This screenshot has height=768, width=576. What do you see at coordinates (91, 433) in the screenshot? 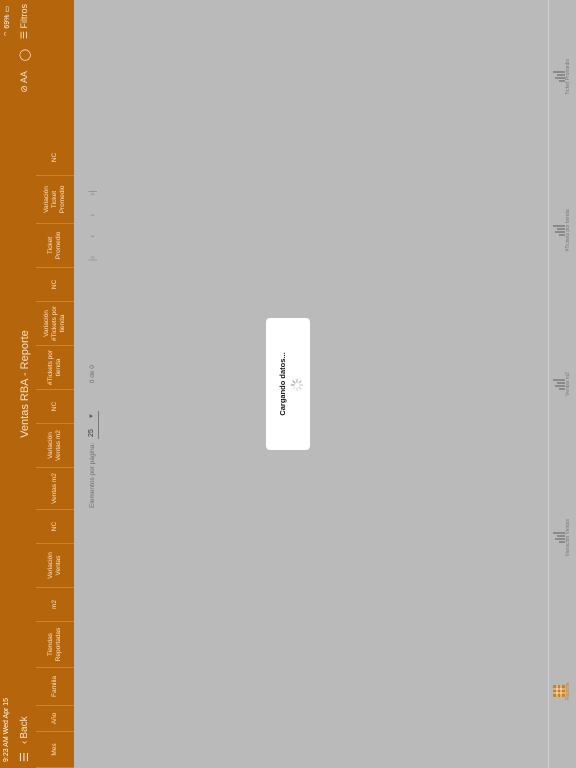
I see `per-page-value: 25` at bounding box center [91, 433].